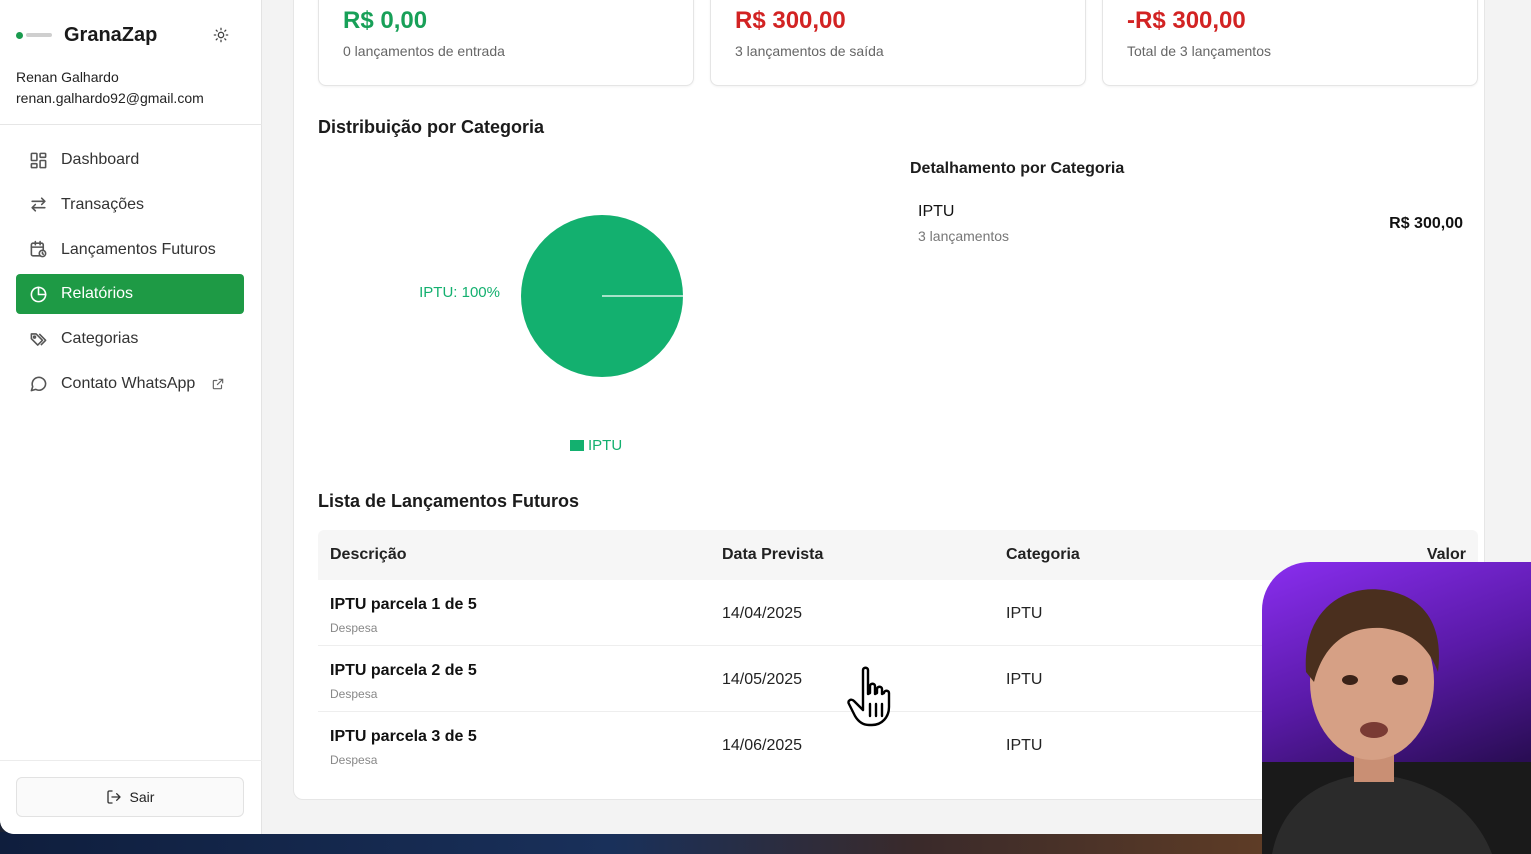 This screenshot has height=854, width=1531. What do you see at coordinates (100, 339) in the screenshot?
I see `sidebar-item-label: Categorias` at bounding box center [100, 339].